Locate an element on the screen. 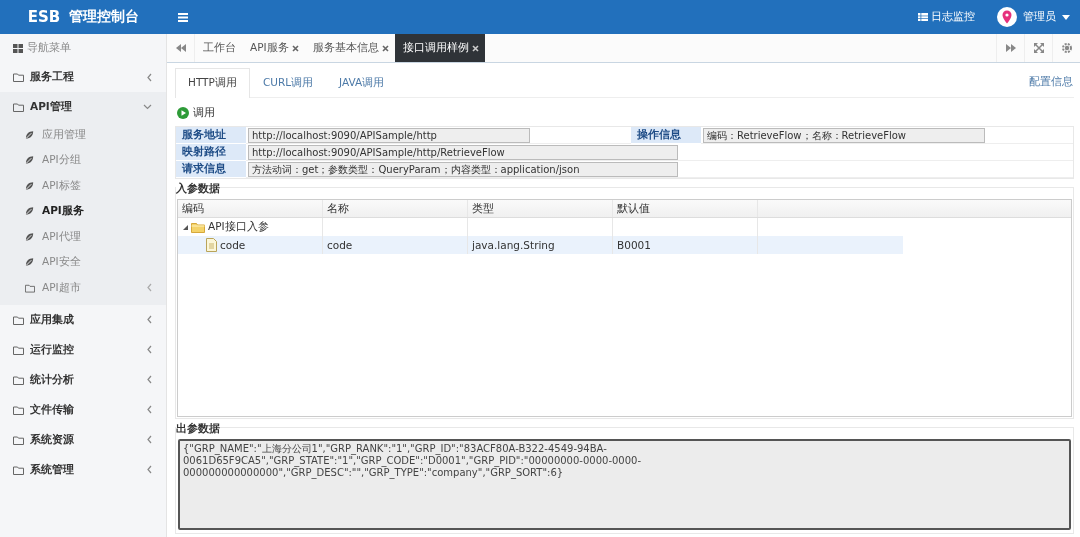  page-tab: 接口调用样例 is located at coordinates (439, 48).